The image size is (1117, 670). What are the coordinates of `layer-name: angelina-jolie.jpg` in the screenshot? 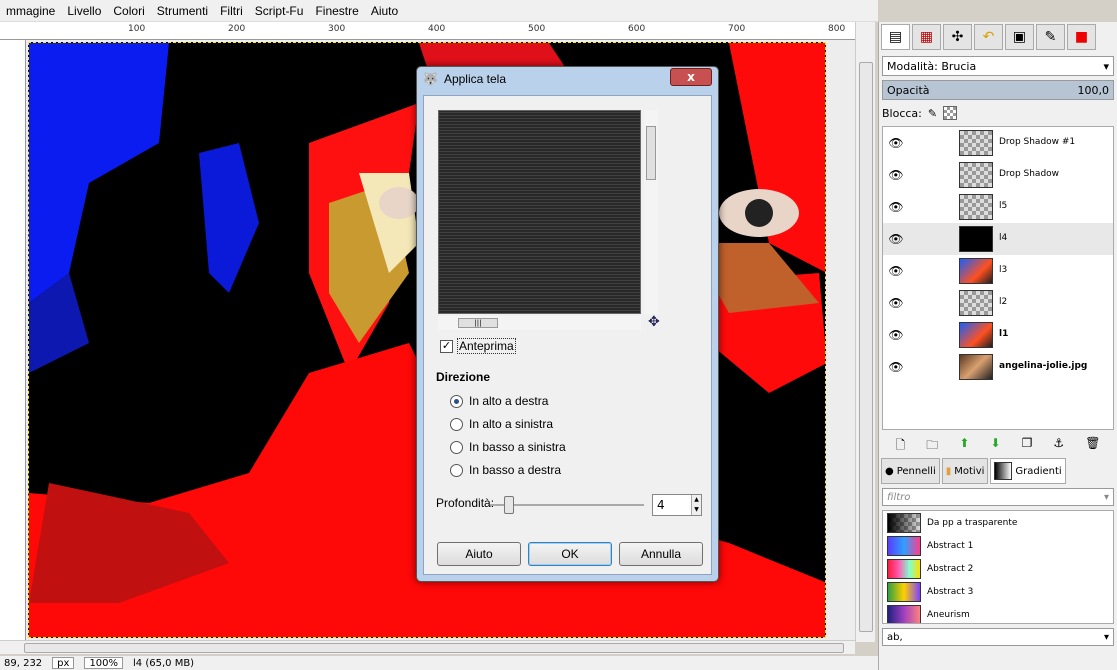 It's located at (1043, 366).